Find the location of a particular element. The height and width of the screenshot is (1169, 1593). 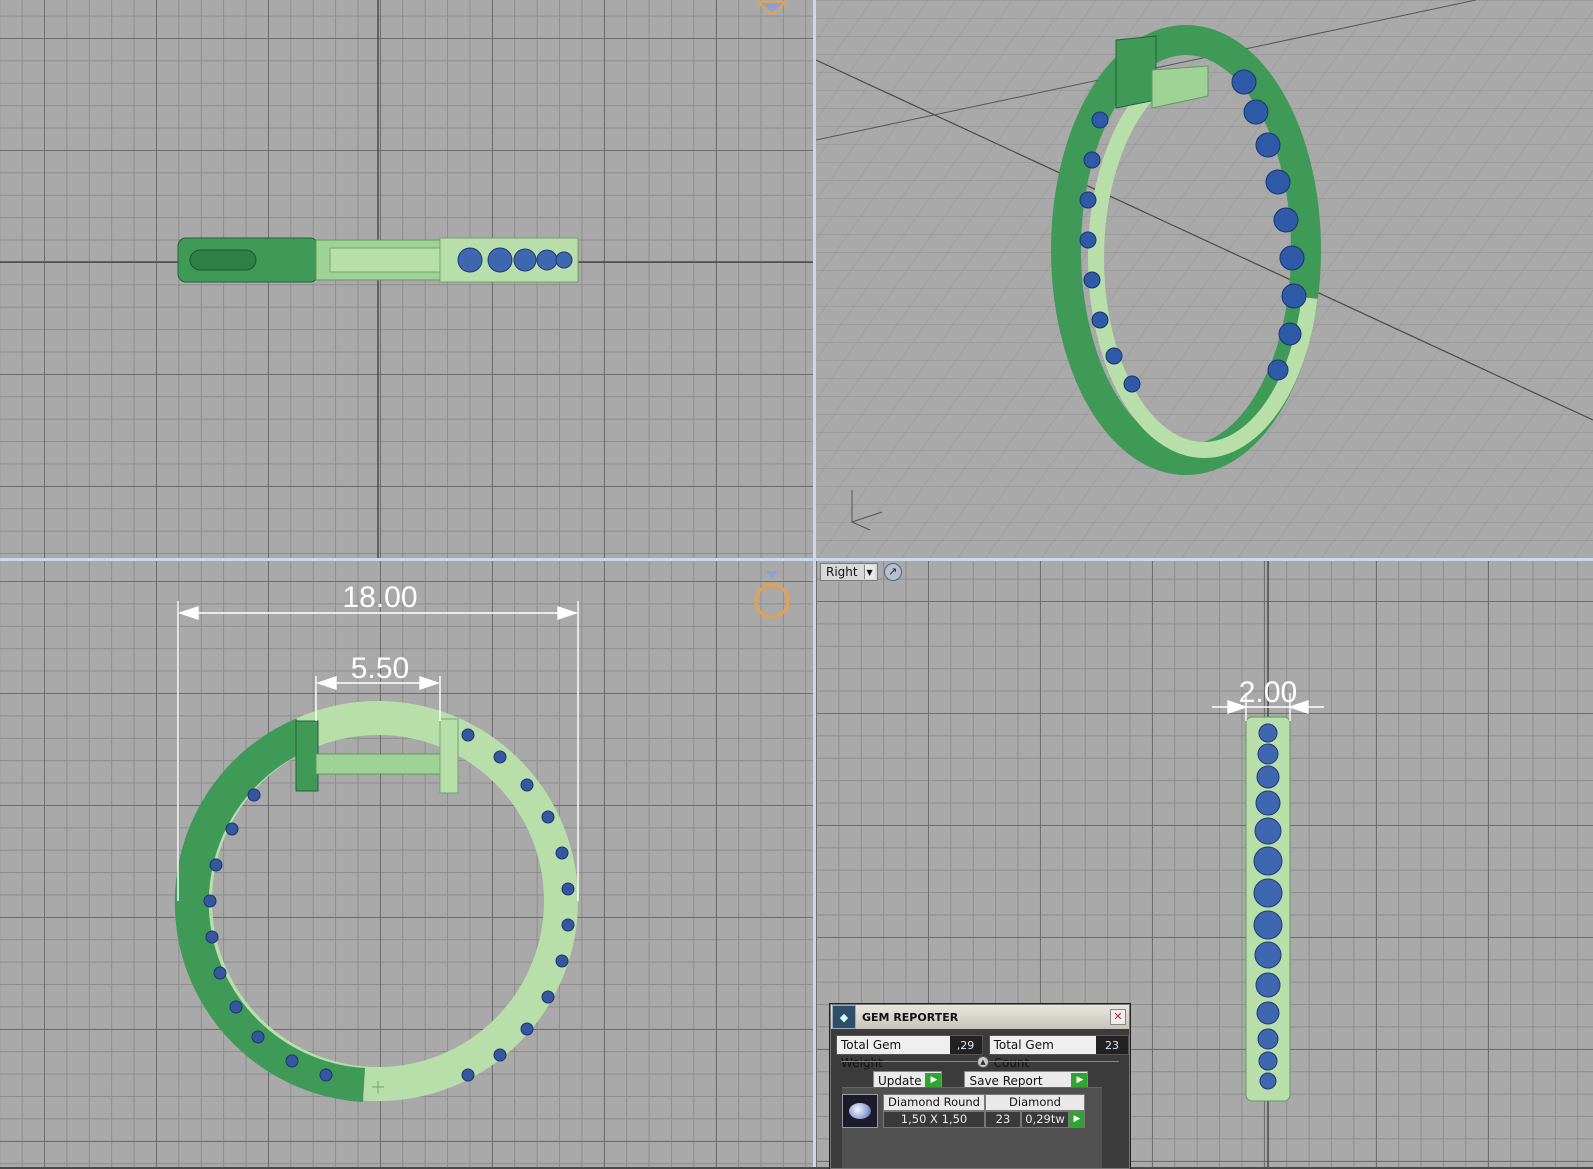

earring-right-model is located at coordinates (1268, 909).